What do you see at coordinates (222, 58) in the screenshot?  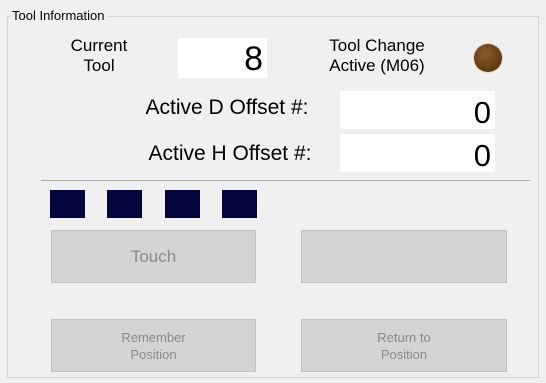 I see `current-tool-value: 8` at bounding box center [222, 58].